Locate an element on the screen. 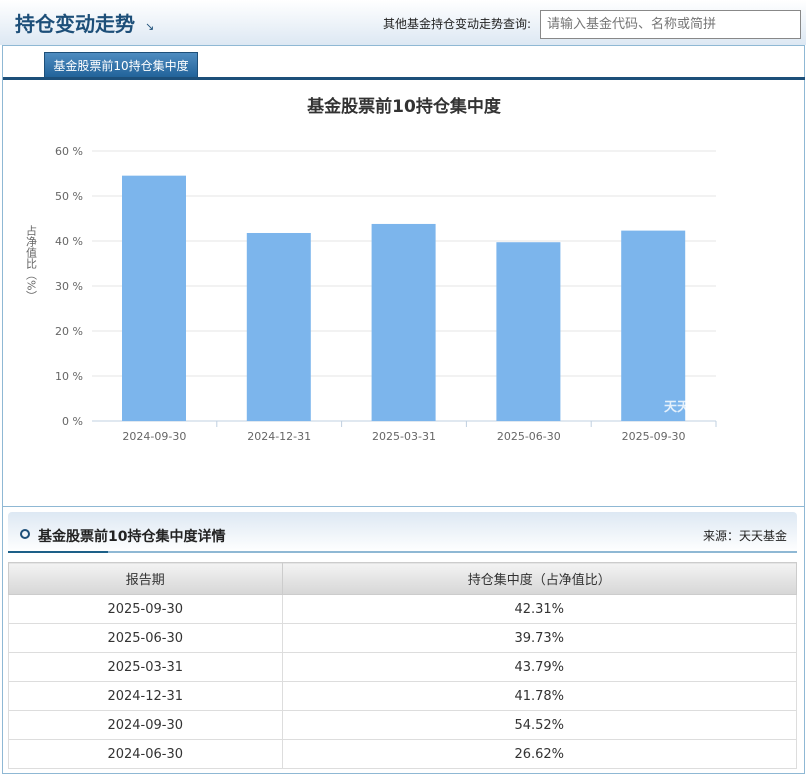 The image size is (806, 774). x-tick-label: 2025-03-31 is located at coordinates (404, 436).